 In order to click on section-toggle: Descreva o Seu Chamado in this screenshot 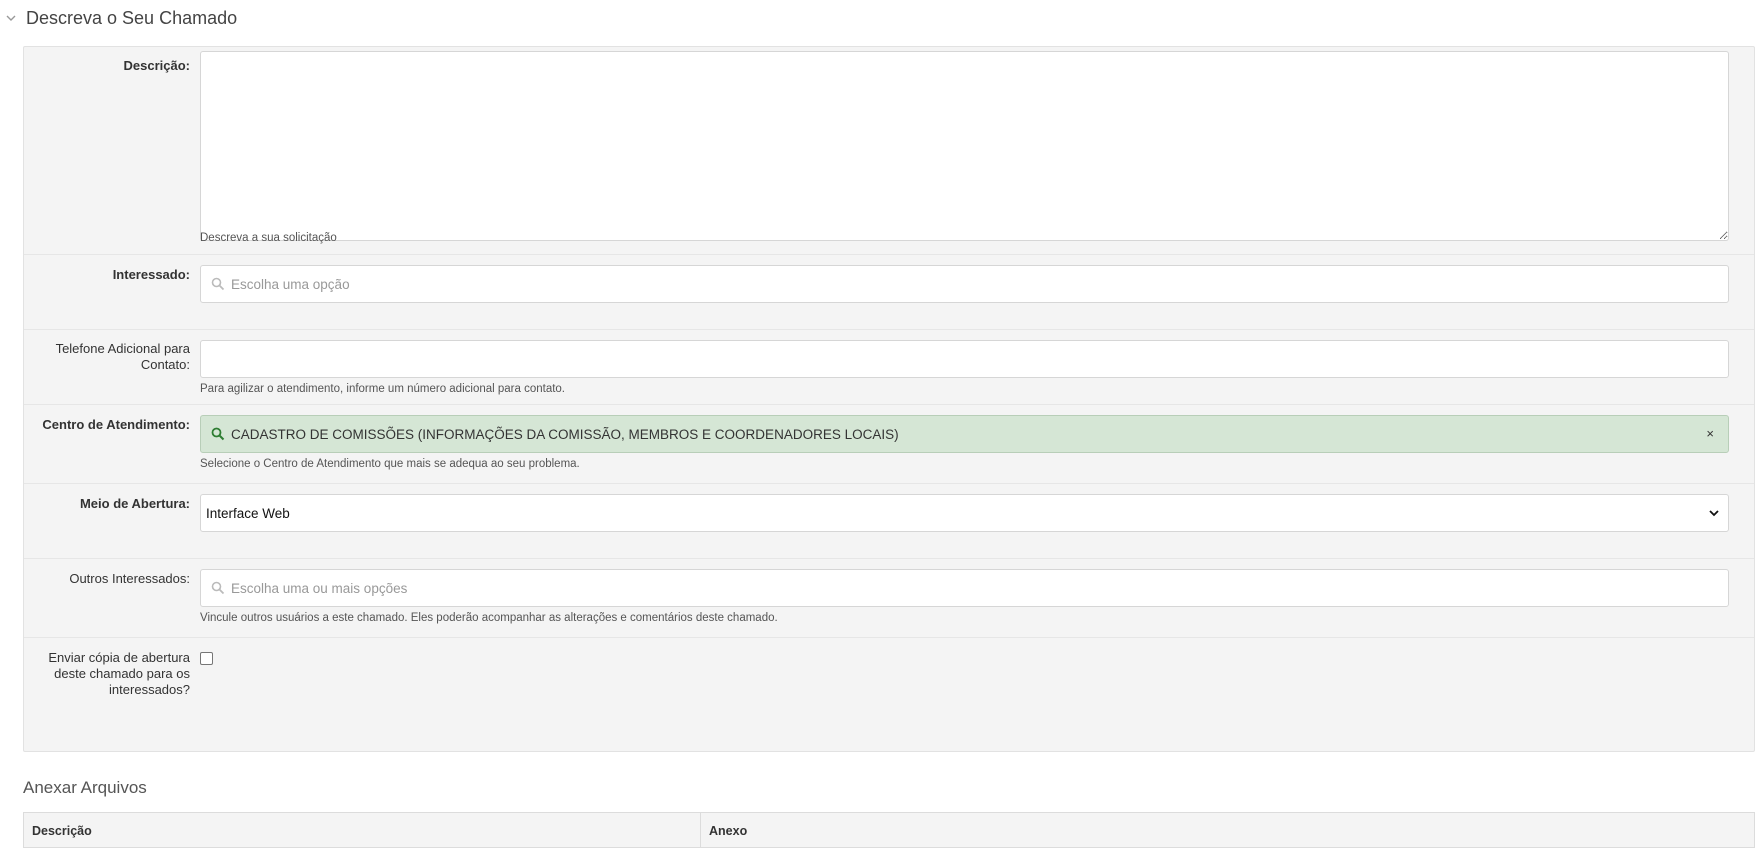, I will do `click(120, 18)`.